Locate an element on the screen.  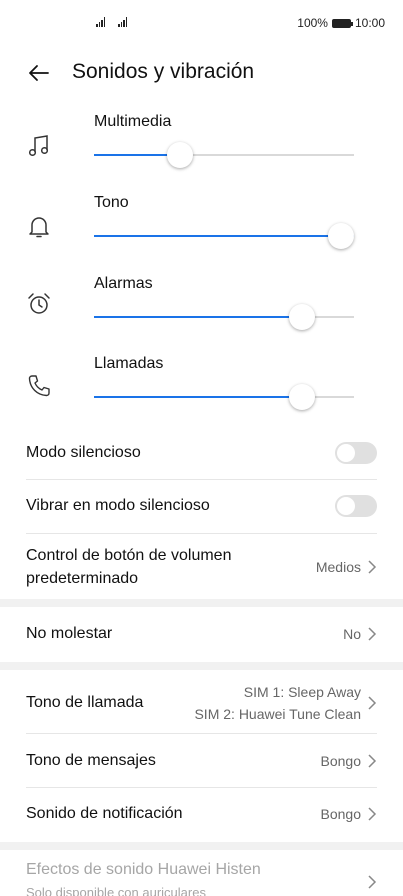
volume-slider-tono is located at coordinates (224, 236).